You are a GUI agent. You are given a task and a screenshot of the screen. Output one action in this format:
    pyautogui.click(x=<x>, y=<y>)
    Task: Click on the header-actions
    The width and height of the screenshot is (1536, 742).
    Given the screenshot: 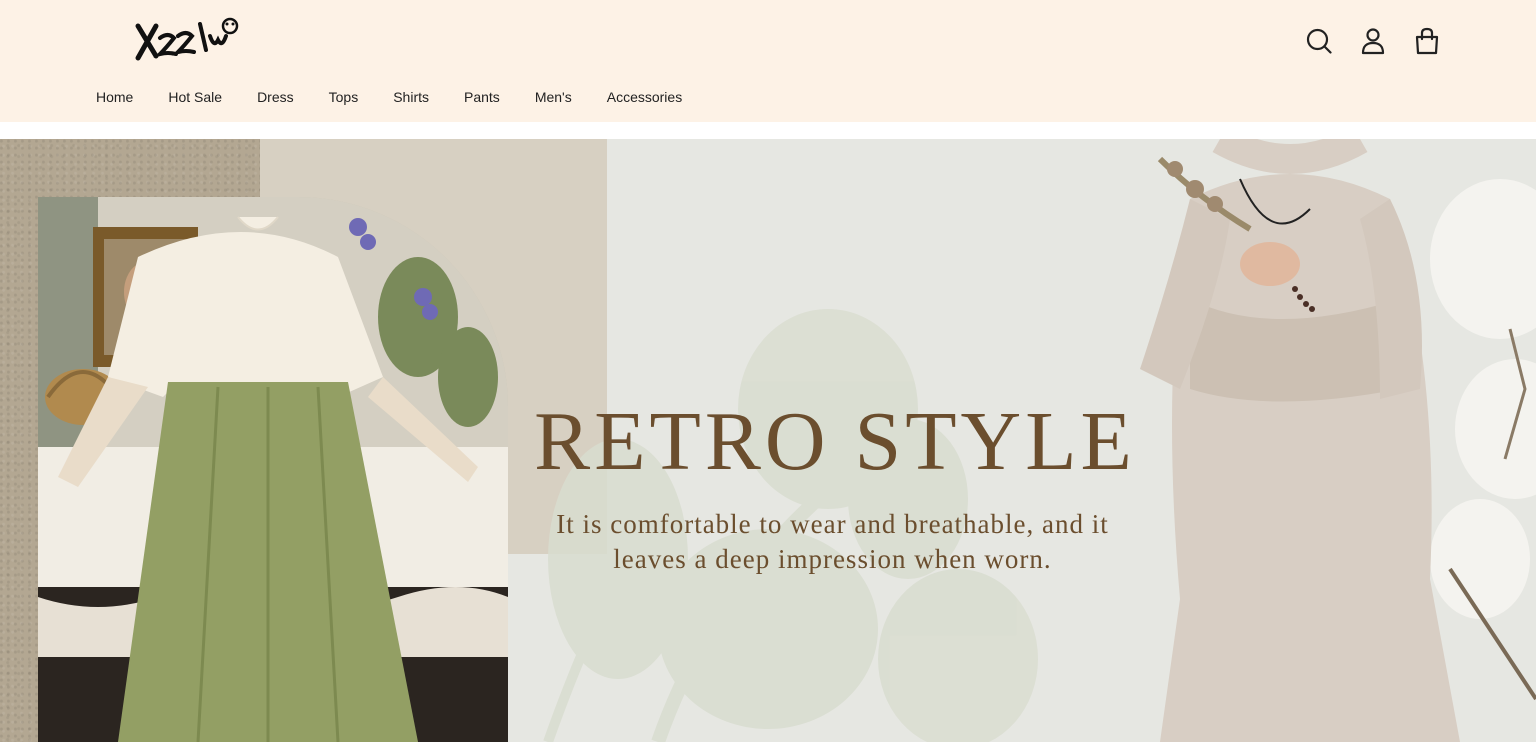 What is the action you would take?
    pyautogui.click(x=1373, y=41)
    